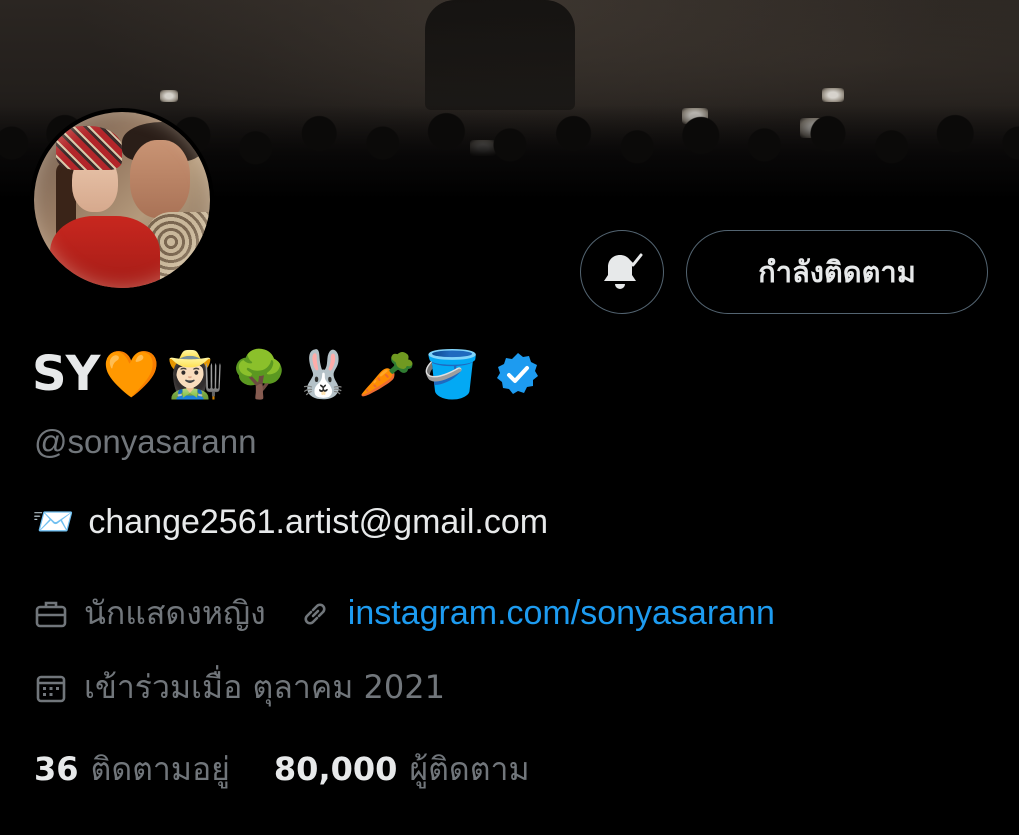  I want to click on bucket-emoji: 🪣, so click(451, 374).